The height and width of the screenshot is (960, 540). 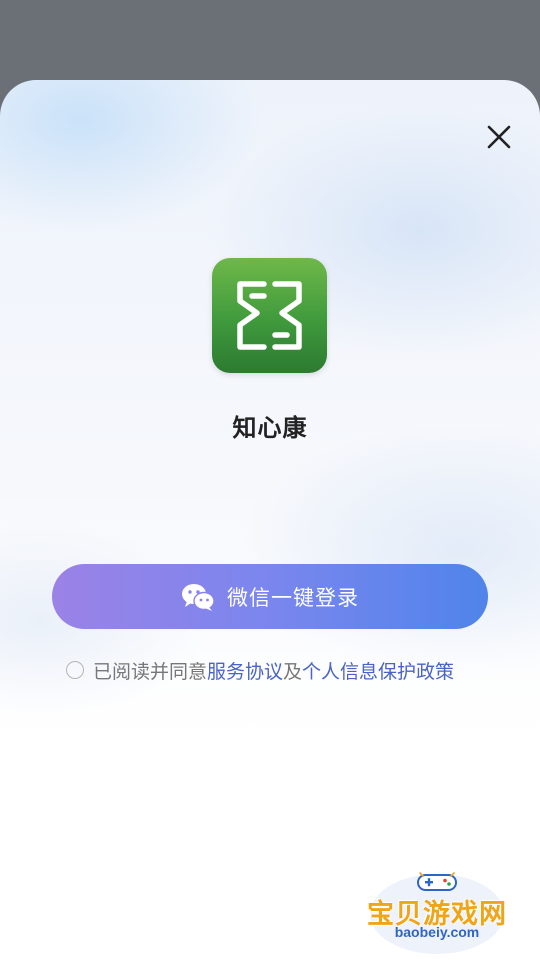 What do you see at coordinates (245, 670) in the screenshot?
I see `service-agreement-link: 服务协议` at bounding box center [245, 670].